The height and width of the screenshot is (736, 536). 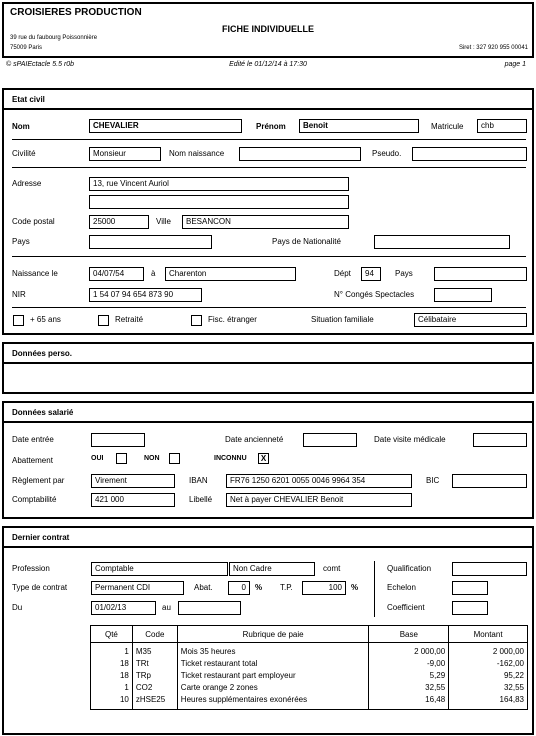 I want to click on qualification-field, so click(x=489, y=569).